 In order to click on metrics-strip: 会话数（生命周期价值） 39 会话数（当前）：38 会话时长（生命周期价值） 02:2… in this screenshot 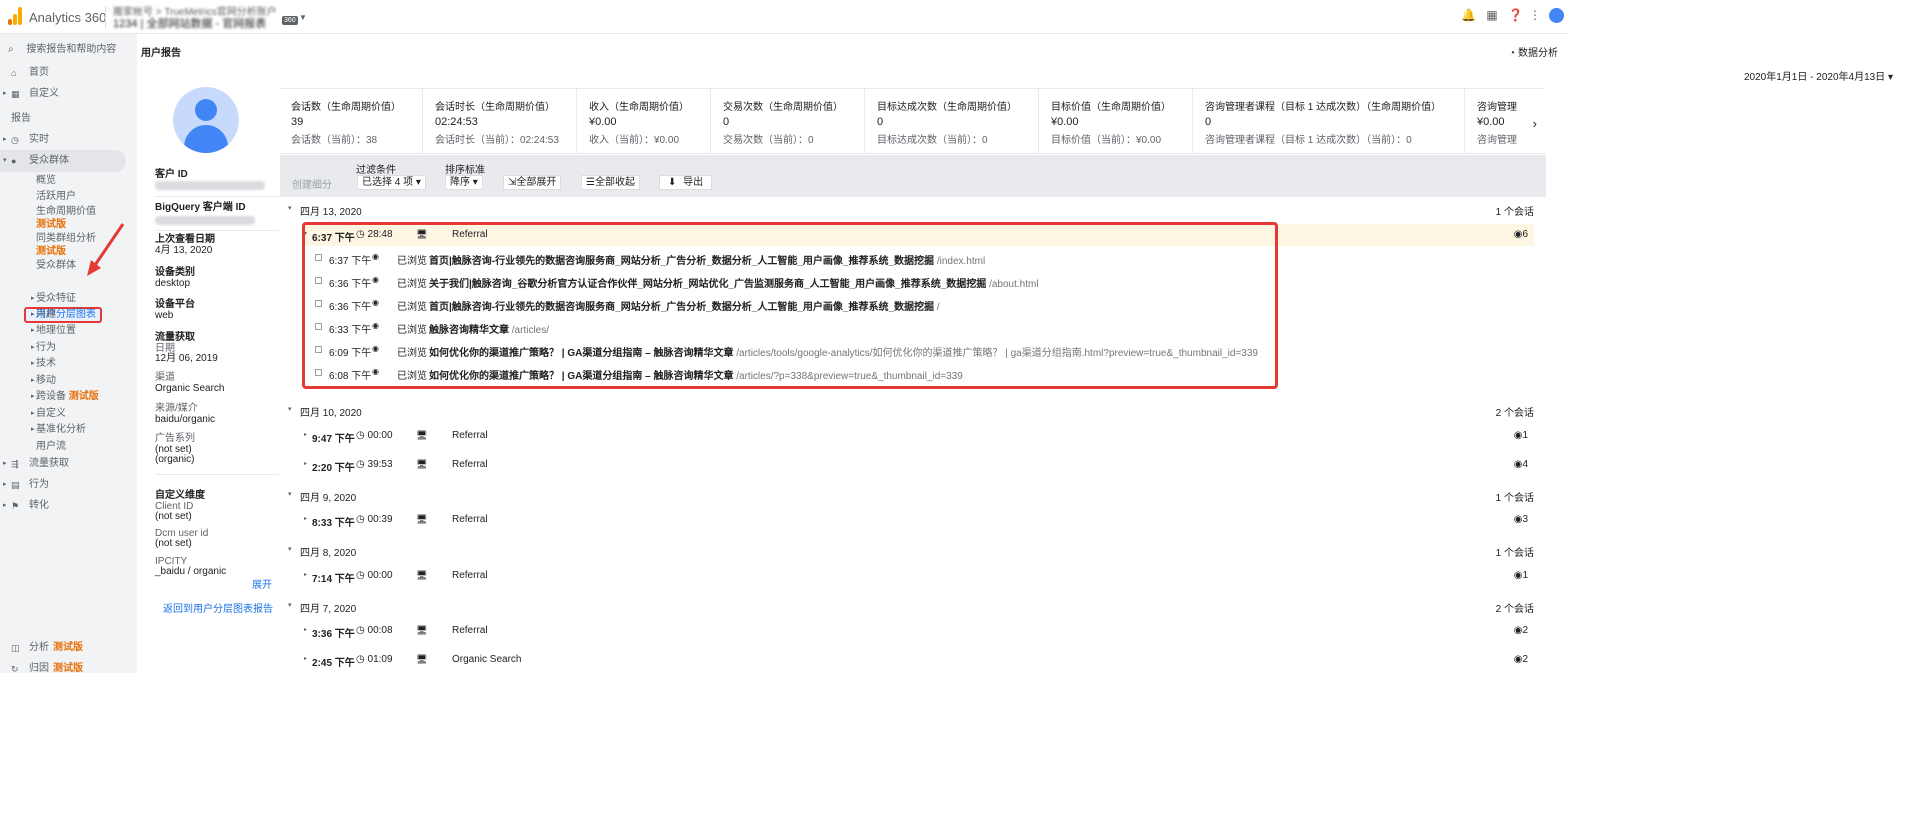, I will do `click(912, 121)`.